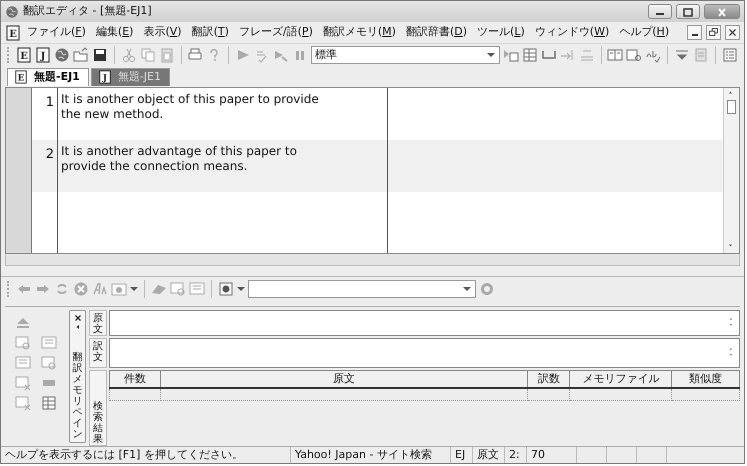 This screenshot has width=747, height=466. What do you see at coordinates (489, 454) in the screenshot?
I see `field-indicator: 原文` at bounding box center [489, 454].